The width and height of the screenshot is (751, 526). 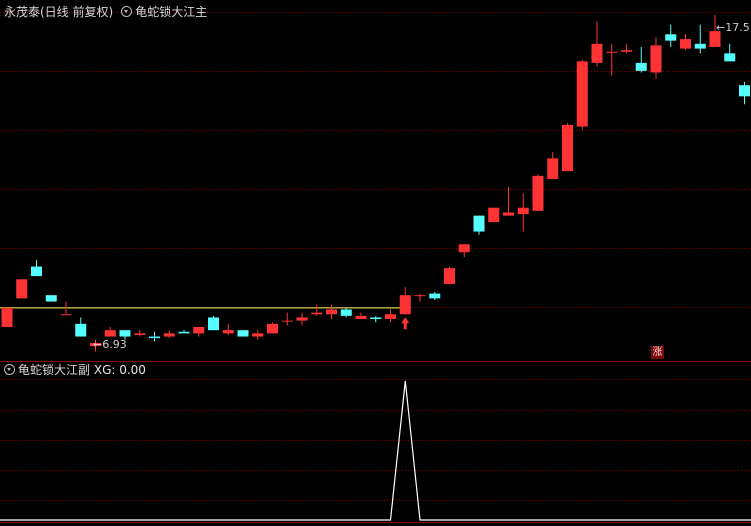 What do you see at coordinates (59, 12) in the screenshot?
I see `stock-title: 永茂泰(日线 前复权)` at bounding box center [59, 12].